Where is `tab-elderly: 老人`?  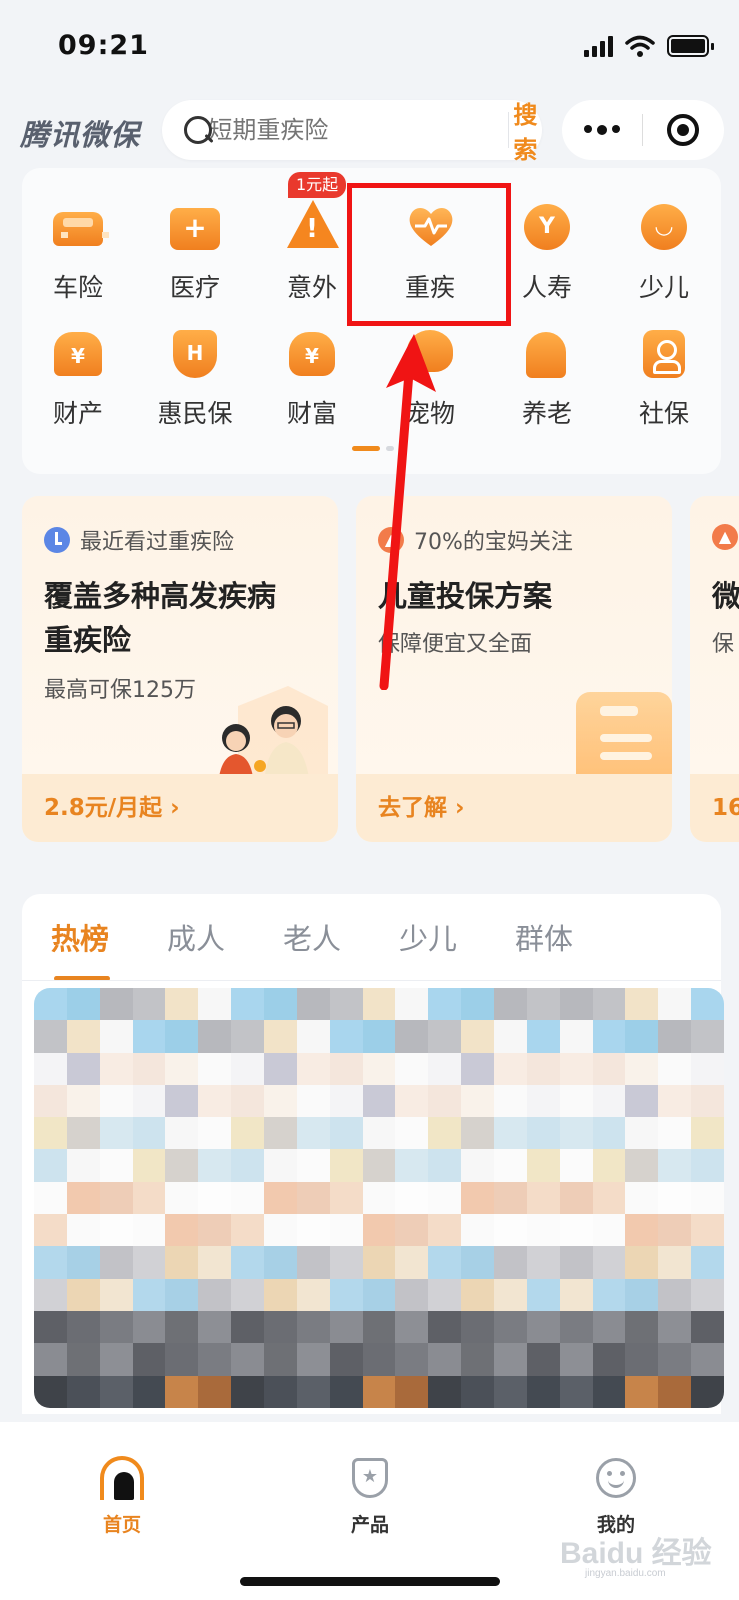 tab-elderly: 老人 is located at coordinates (312, 940).